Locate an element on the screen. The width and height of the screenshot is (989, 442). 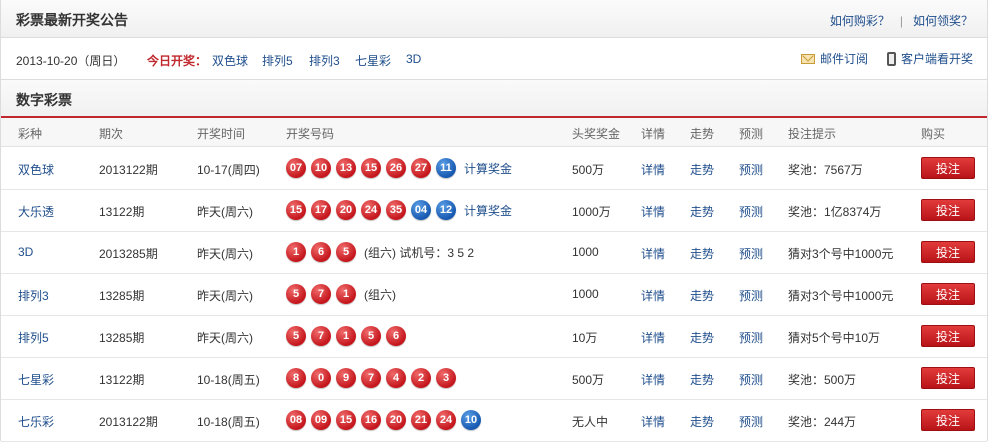
panel-header: 彩票最新开奖公告 如何购彩？ | 如何领奖？ is located at coordinates (494, 19).